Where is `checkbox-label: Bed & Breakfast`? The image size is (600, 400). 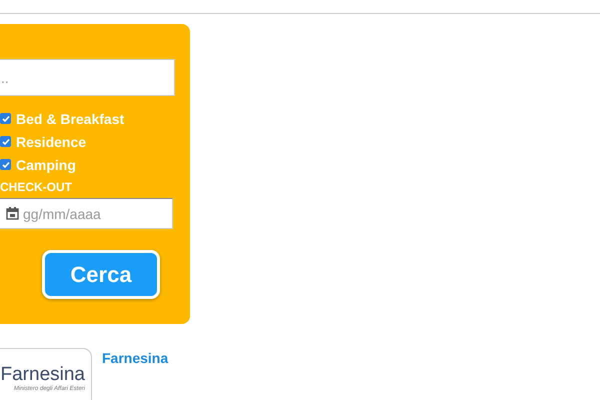 checkbox-label: Bed & Breakfast is located at coordinates (70, 118).